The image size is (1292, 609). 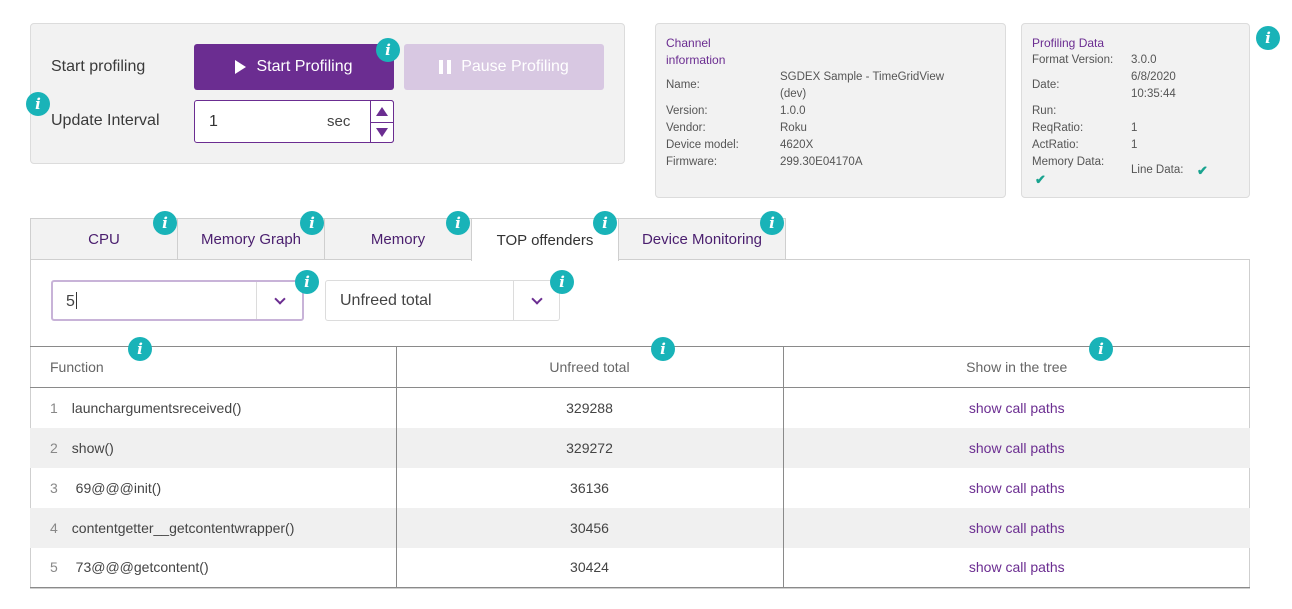 What do you see at coordinates (241, 67) in the screenshot?
I see `play-icon` at bounding box center [241, 67].